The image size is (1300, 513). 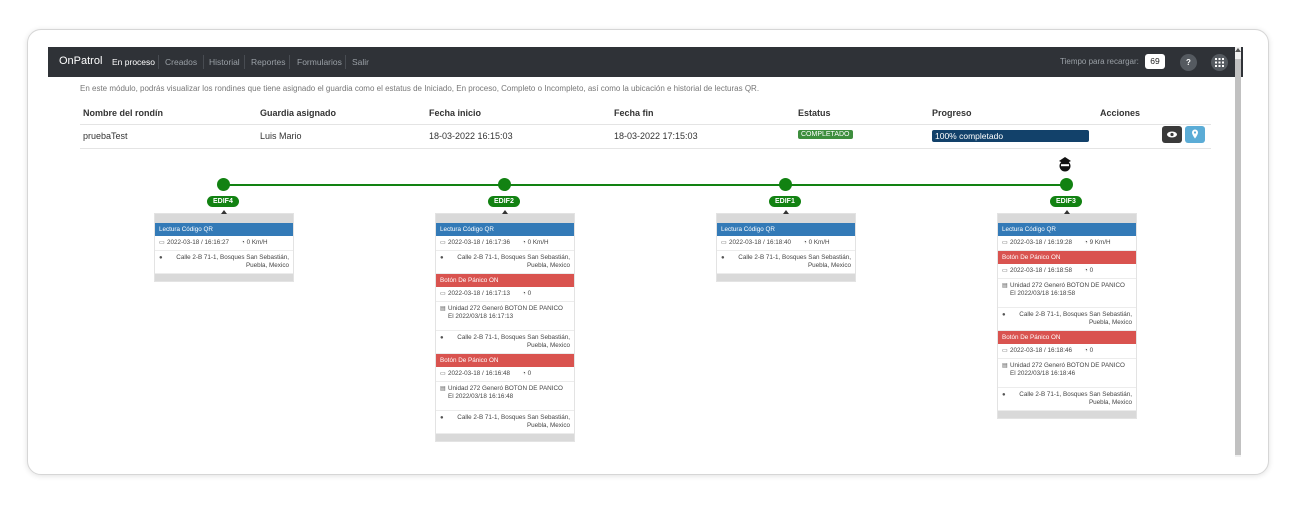 What do you see at coordinates (825, 134) in the screenshot?
I see `status-badge: COMPLETADO` at bounding box center [825, 134].